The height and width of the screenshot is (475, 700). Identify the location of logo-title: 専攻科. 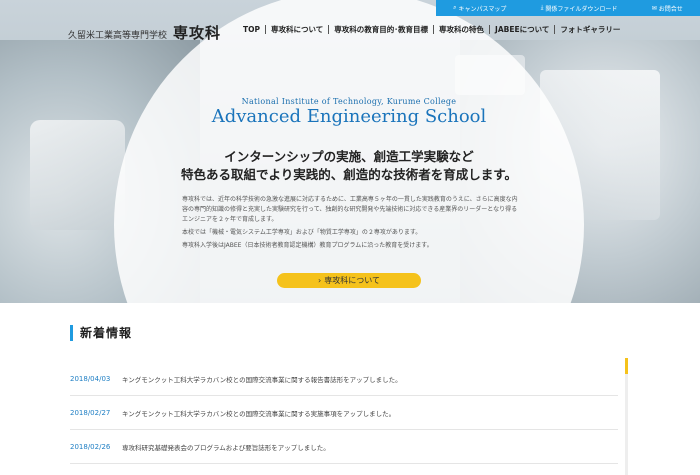
(197, 33).